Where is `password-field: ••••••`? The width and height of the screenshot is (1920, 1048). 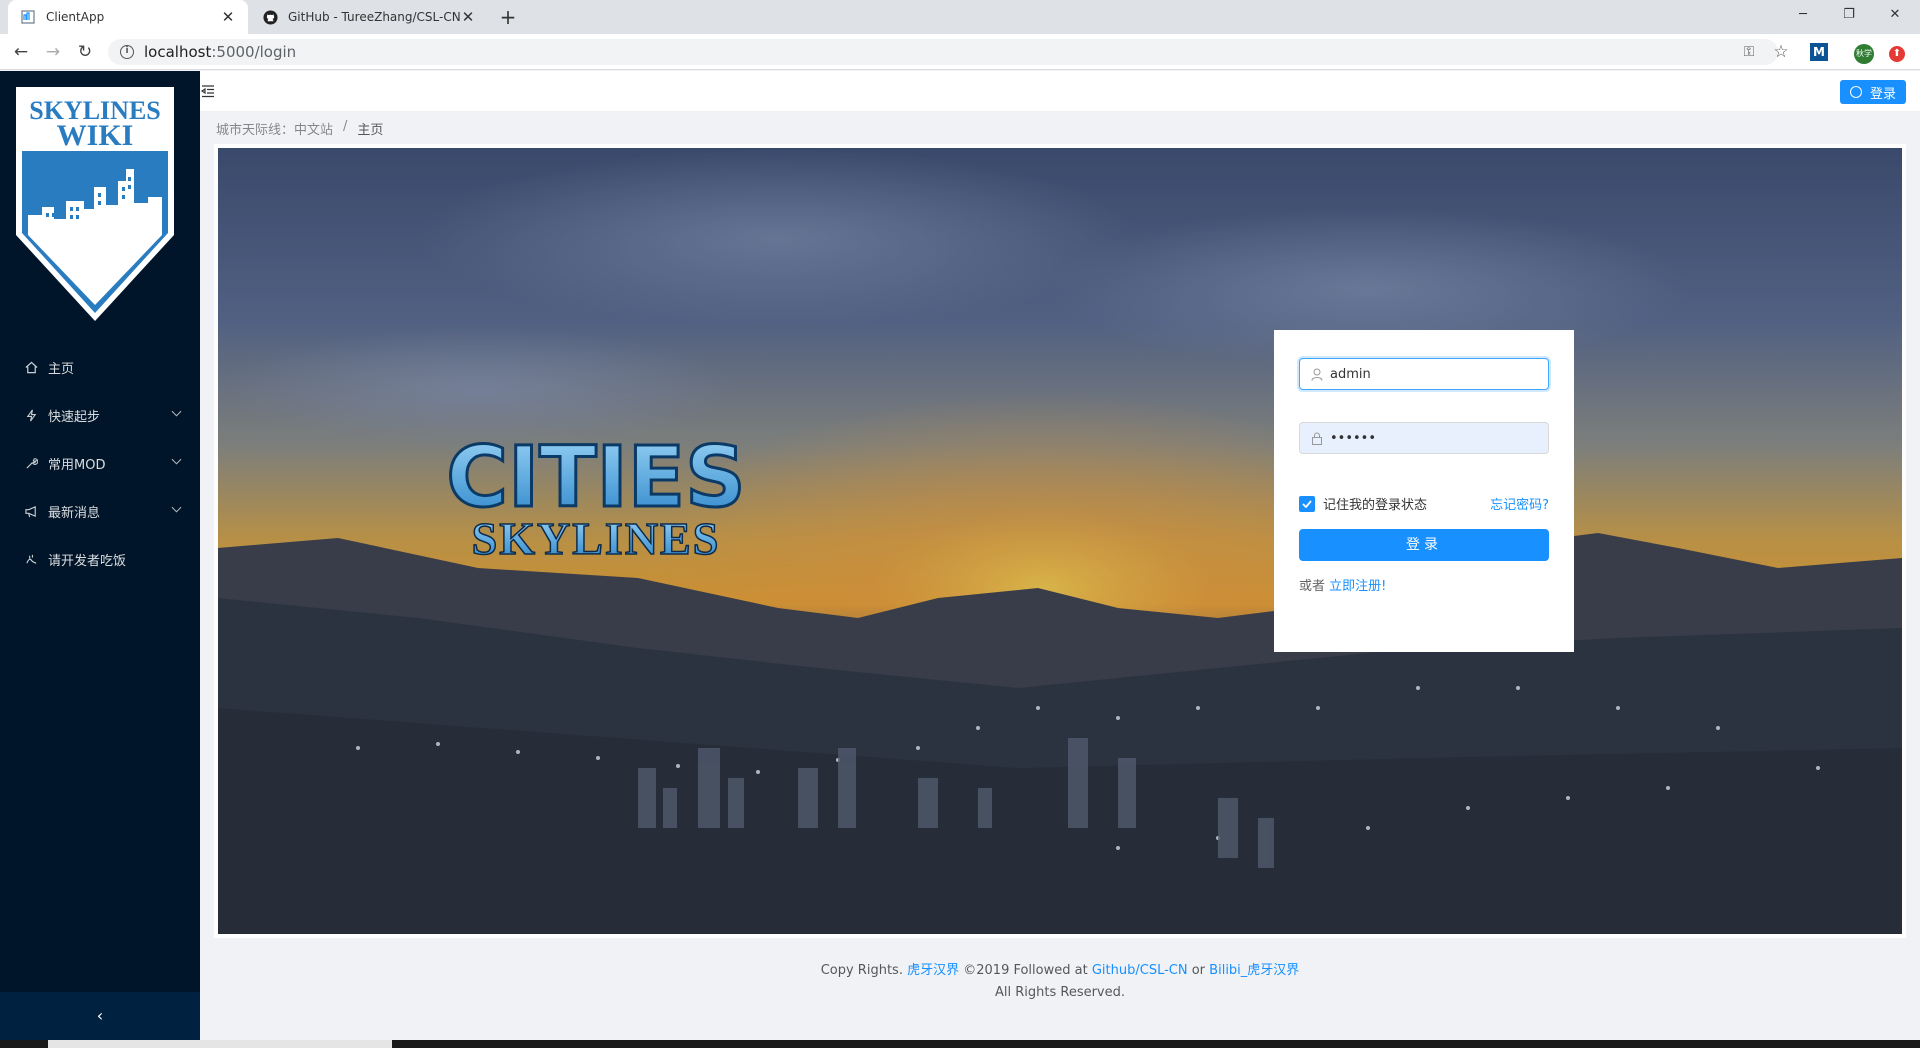
password-field: •••••• is located at coordinates (1424, 438).